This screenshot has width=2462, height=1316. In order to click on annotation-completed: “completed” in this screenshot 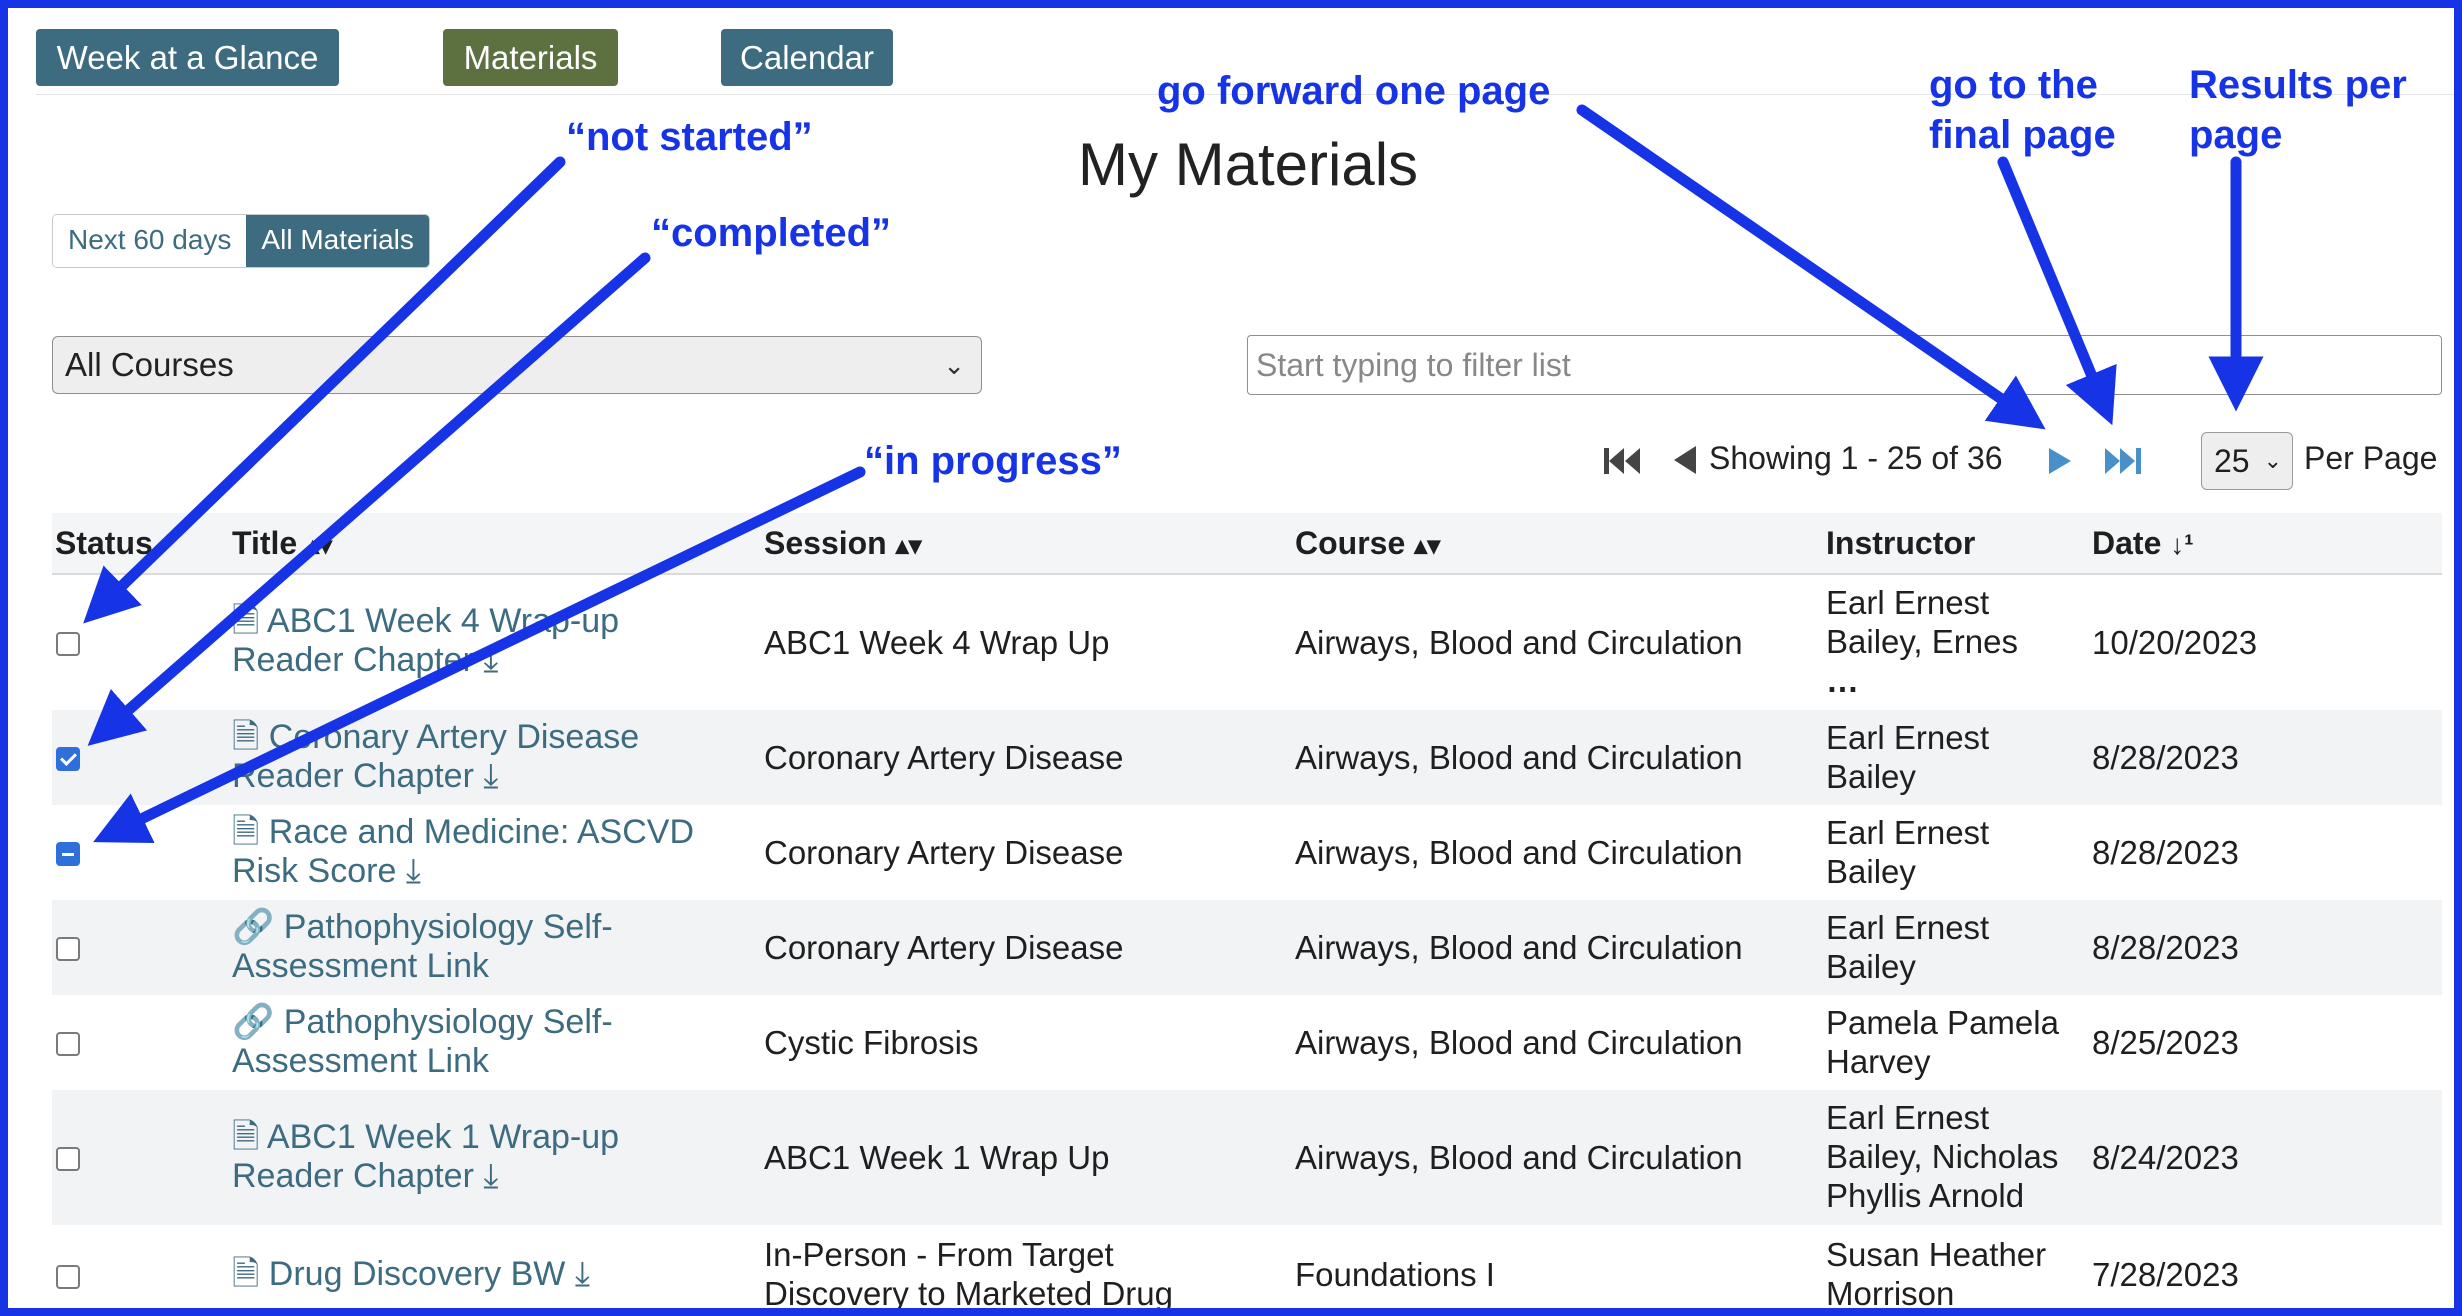, I will do `click(771, 233)`.